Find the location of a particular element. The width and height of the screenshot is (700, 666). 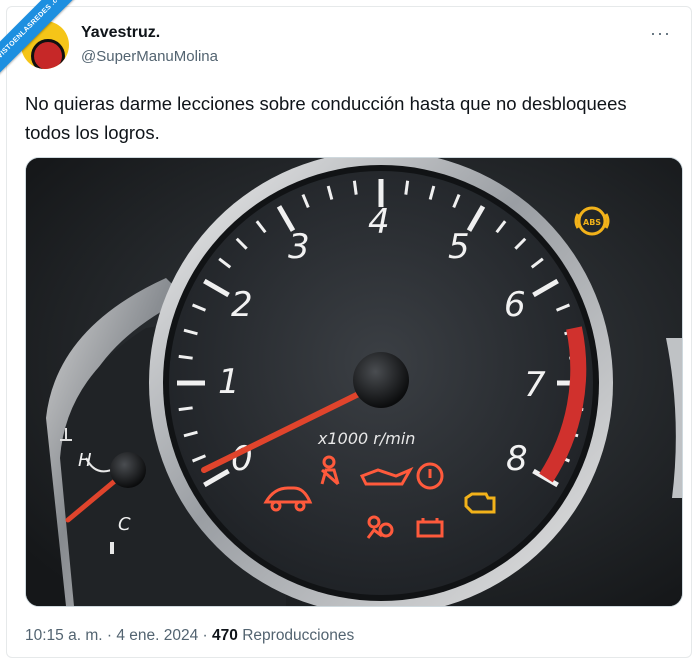

rpm-unit-label: x1000 r/min is located at coordinates (366, 438).